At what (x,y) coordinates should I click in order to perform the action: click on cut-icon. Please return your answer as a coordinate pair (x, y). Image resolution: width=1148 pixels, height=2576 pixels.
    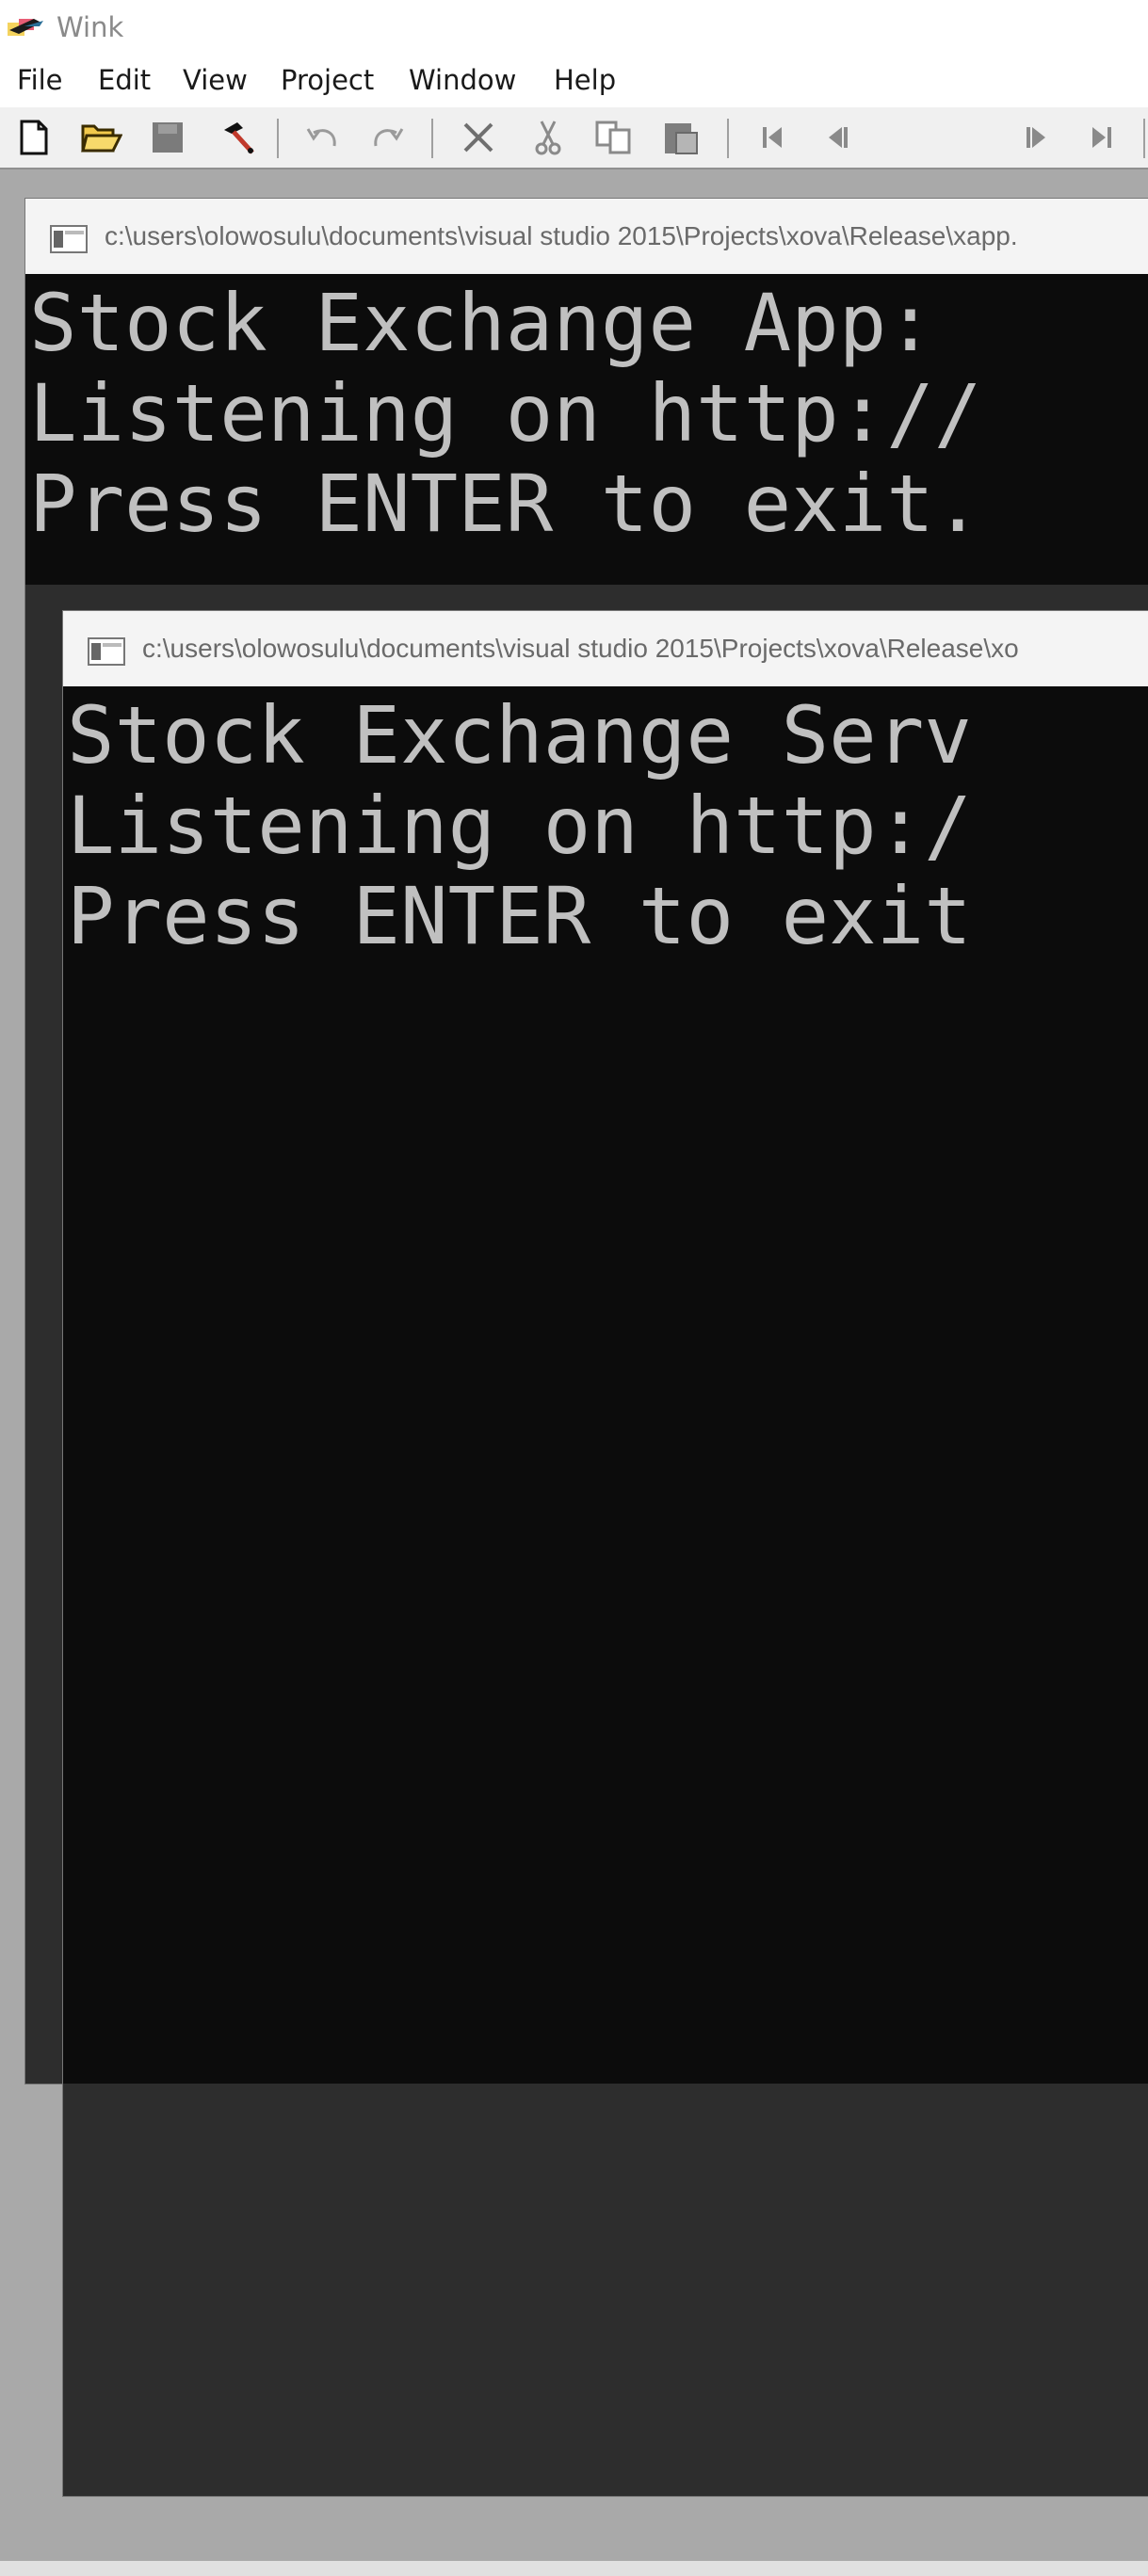
    Looking at the image, I should click on (548, 138).